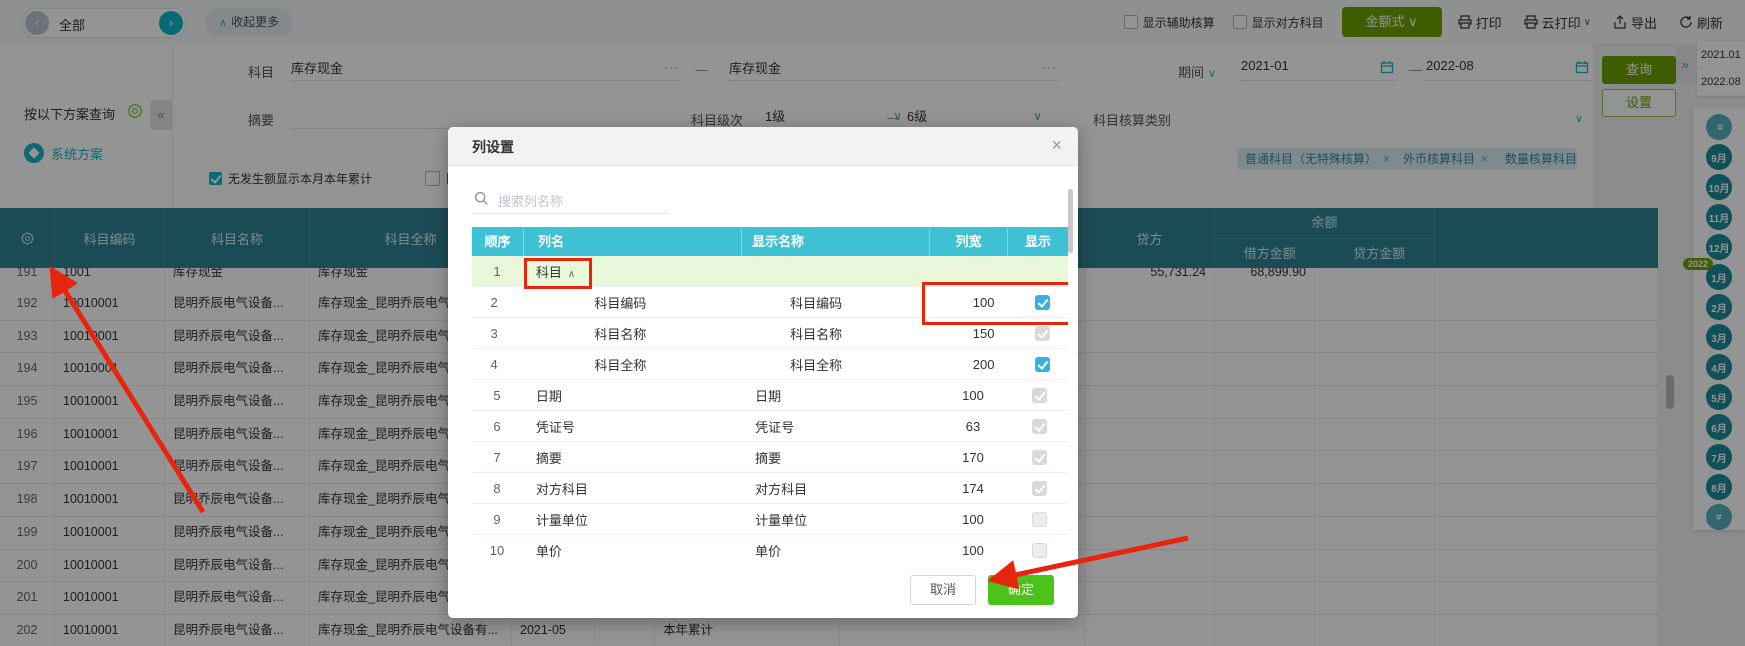 The width and height of the screenshot is (1745, 646). What do you see at coordinates (497, 519) in the screenshot?
I see `cell-order: 9` at bounding box center [497, 519].